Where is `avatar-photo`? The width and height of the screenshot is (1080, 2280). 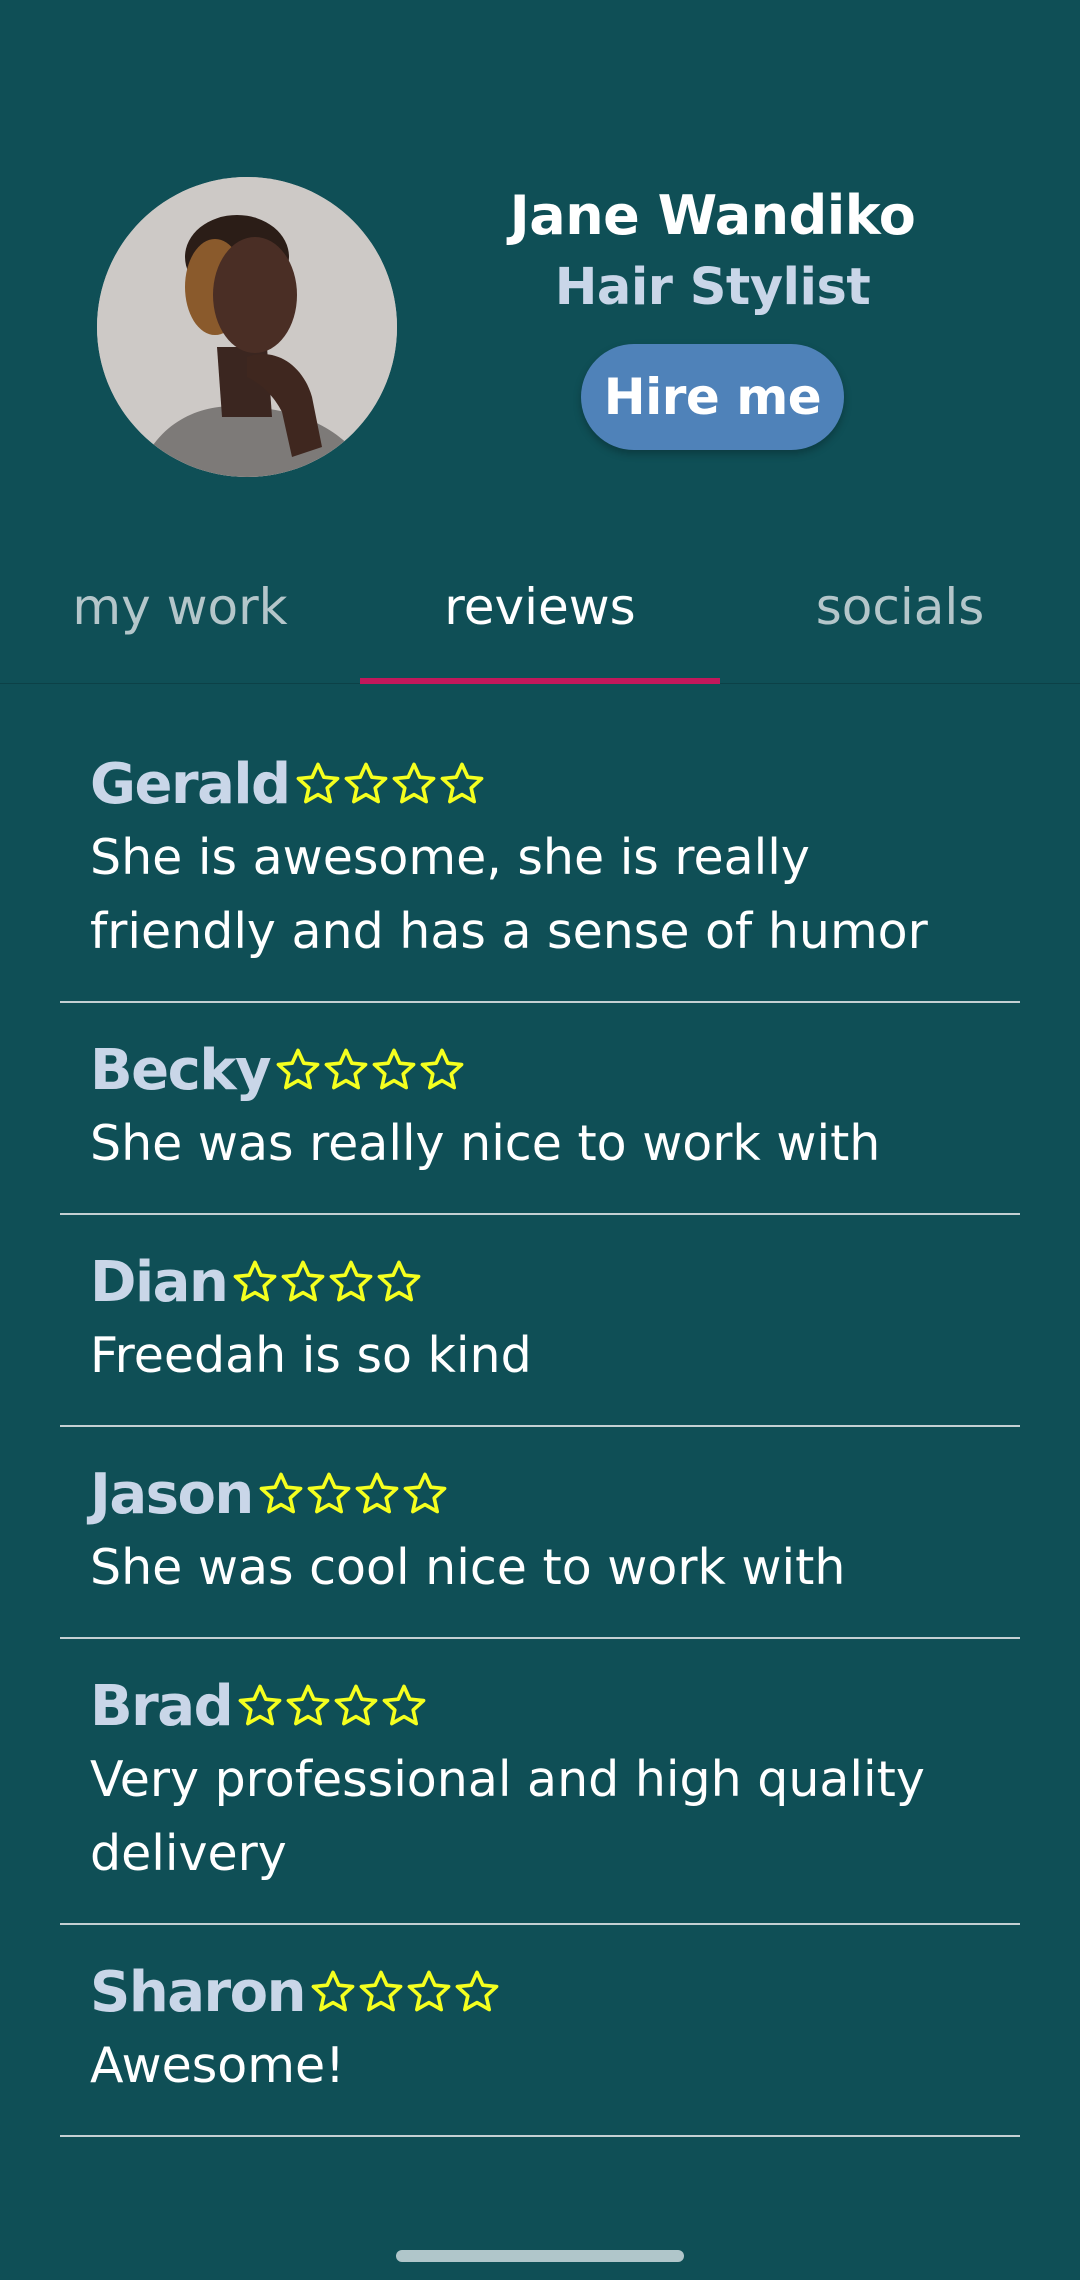 avatar-photo is located at coordinates (247, 327).